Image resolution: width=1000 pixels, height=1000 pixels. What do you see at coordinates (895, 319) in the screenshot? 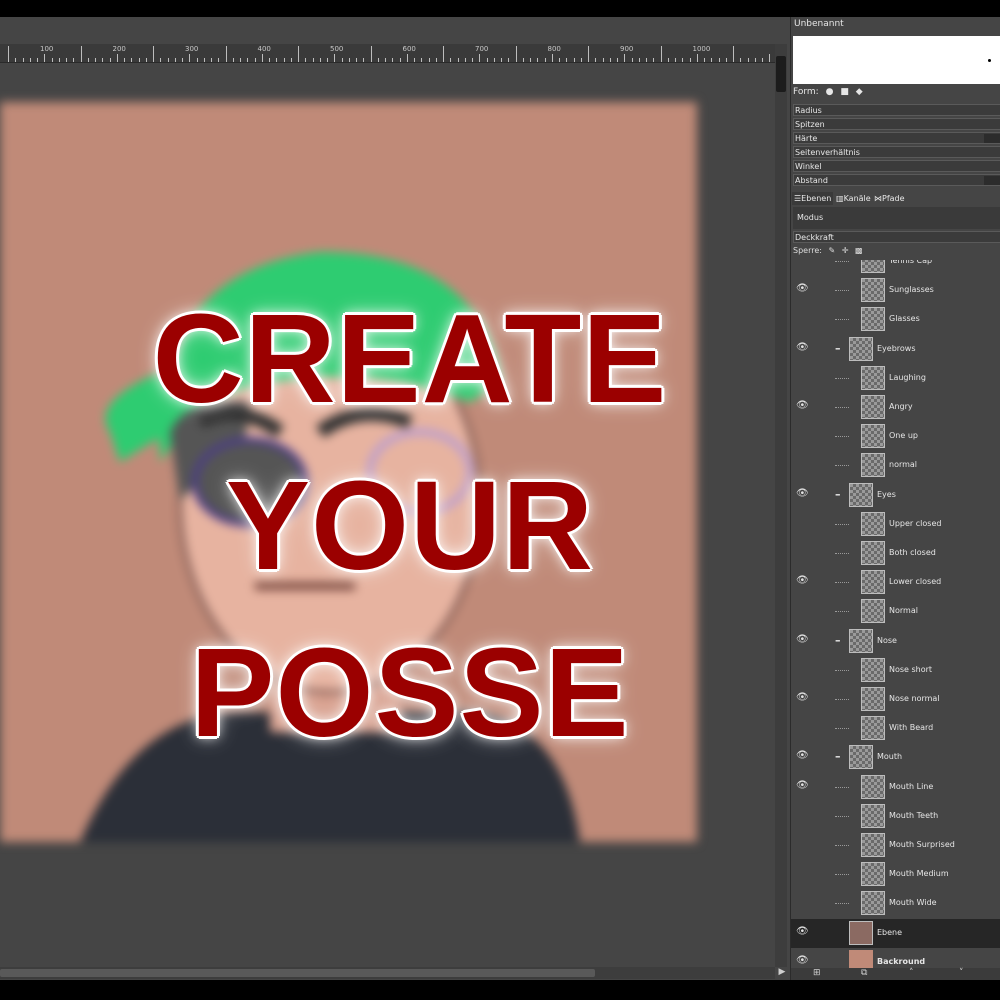
I see `layer-row: Glasses` at bounding box center [895, 319].